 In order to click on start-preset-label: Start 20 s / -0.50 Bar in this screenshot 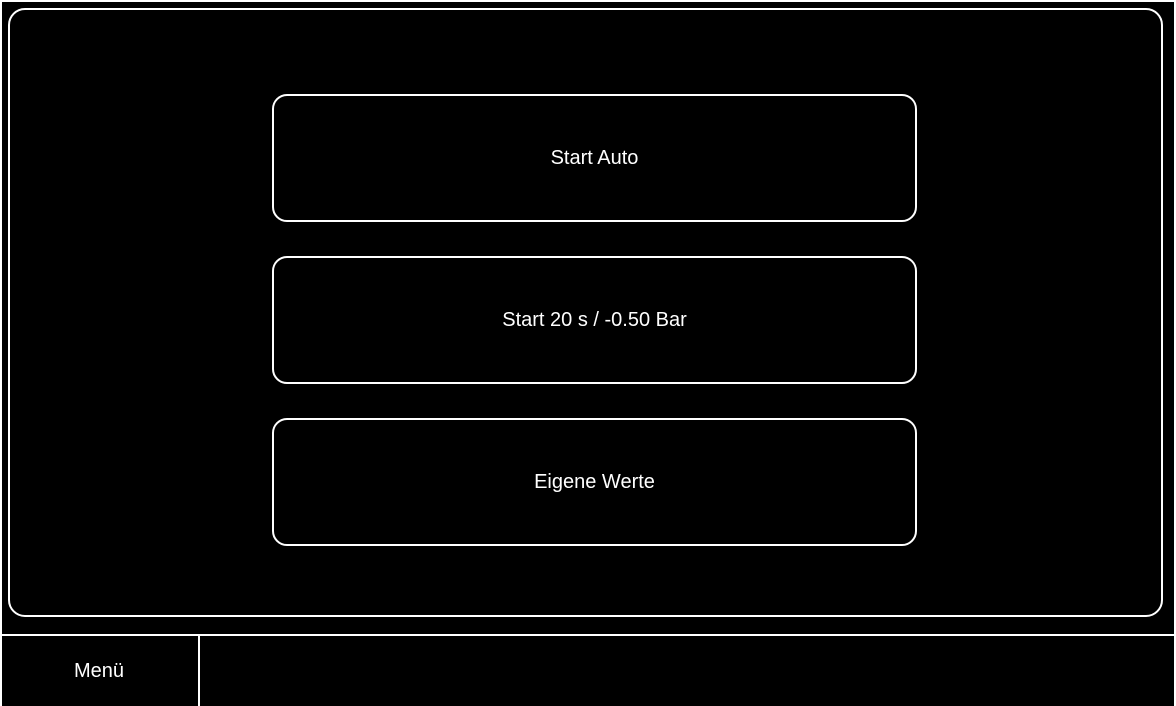, I will do `click(594, 319)`.